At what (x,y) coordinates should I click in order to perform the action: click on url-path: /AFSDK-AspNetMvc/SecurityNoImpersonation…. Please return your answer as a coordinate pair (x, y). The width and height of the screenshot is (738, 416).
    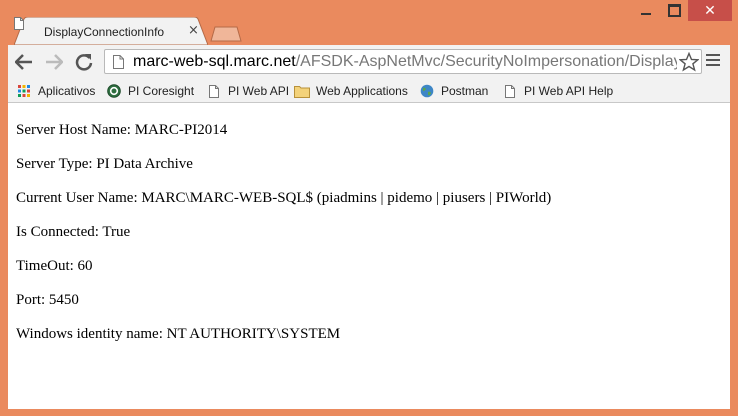
    Looking at the image, I should click on (486, 61).